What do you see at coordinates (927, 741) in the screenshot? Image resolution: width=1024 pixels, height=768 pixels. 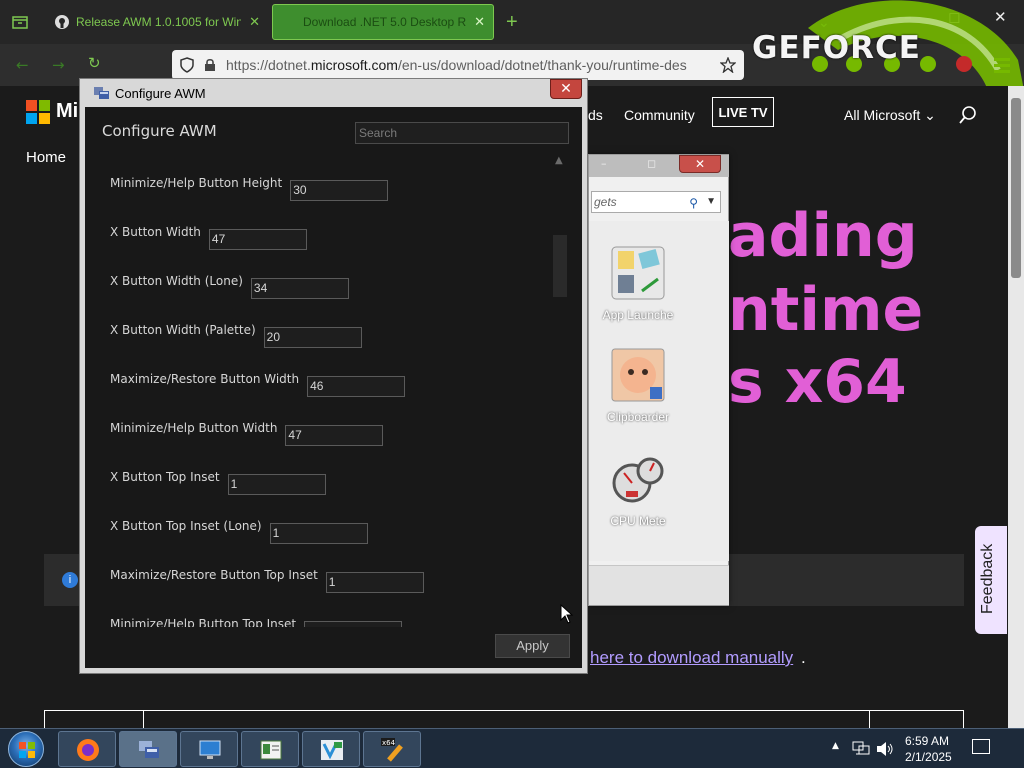 I see `clock-time: 6:59 AM` at bounding box center [927, 741].